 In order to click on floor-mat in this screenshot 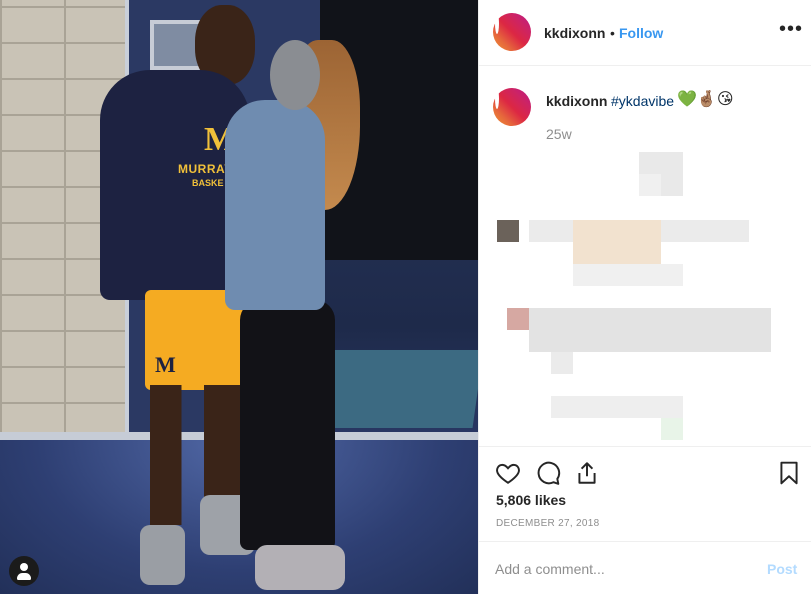, I will do `click(396, 389)`.